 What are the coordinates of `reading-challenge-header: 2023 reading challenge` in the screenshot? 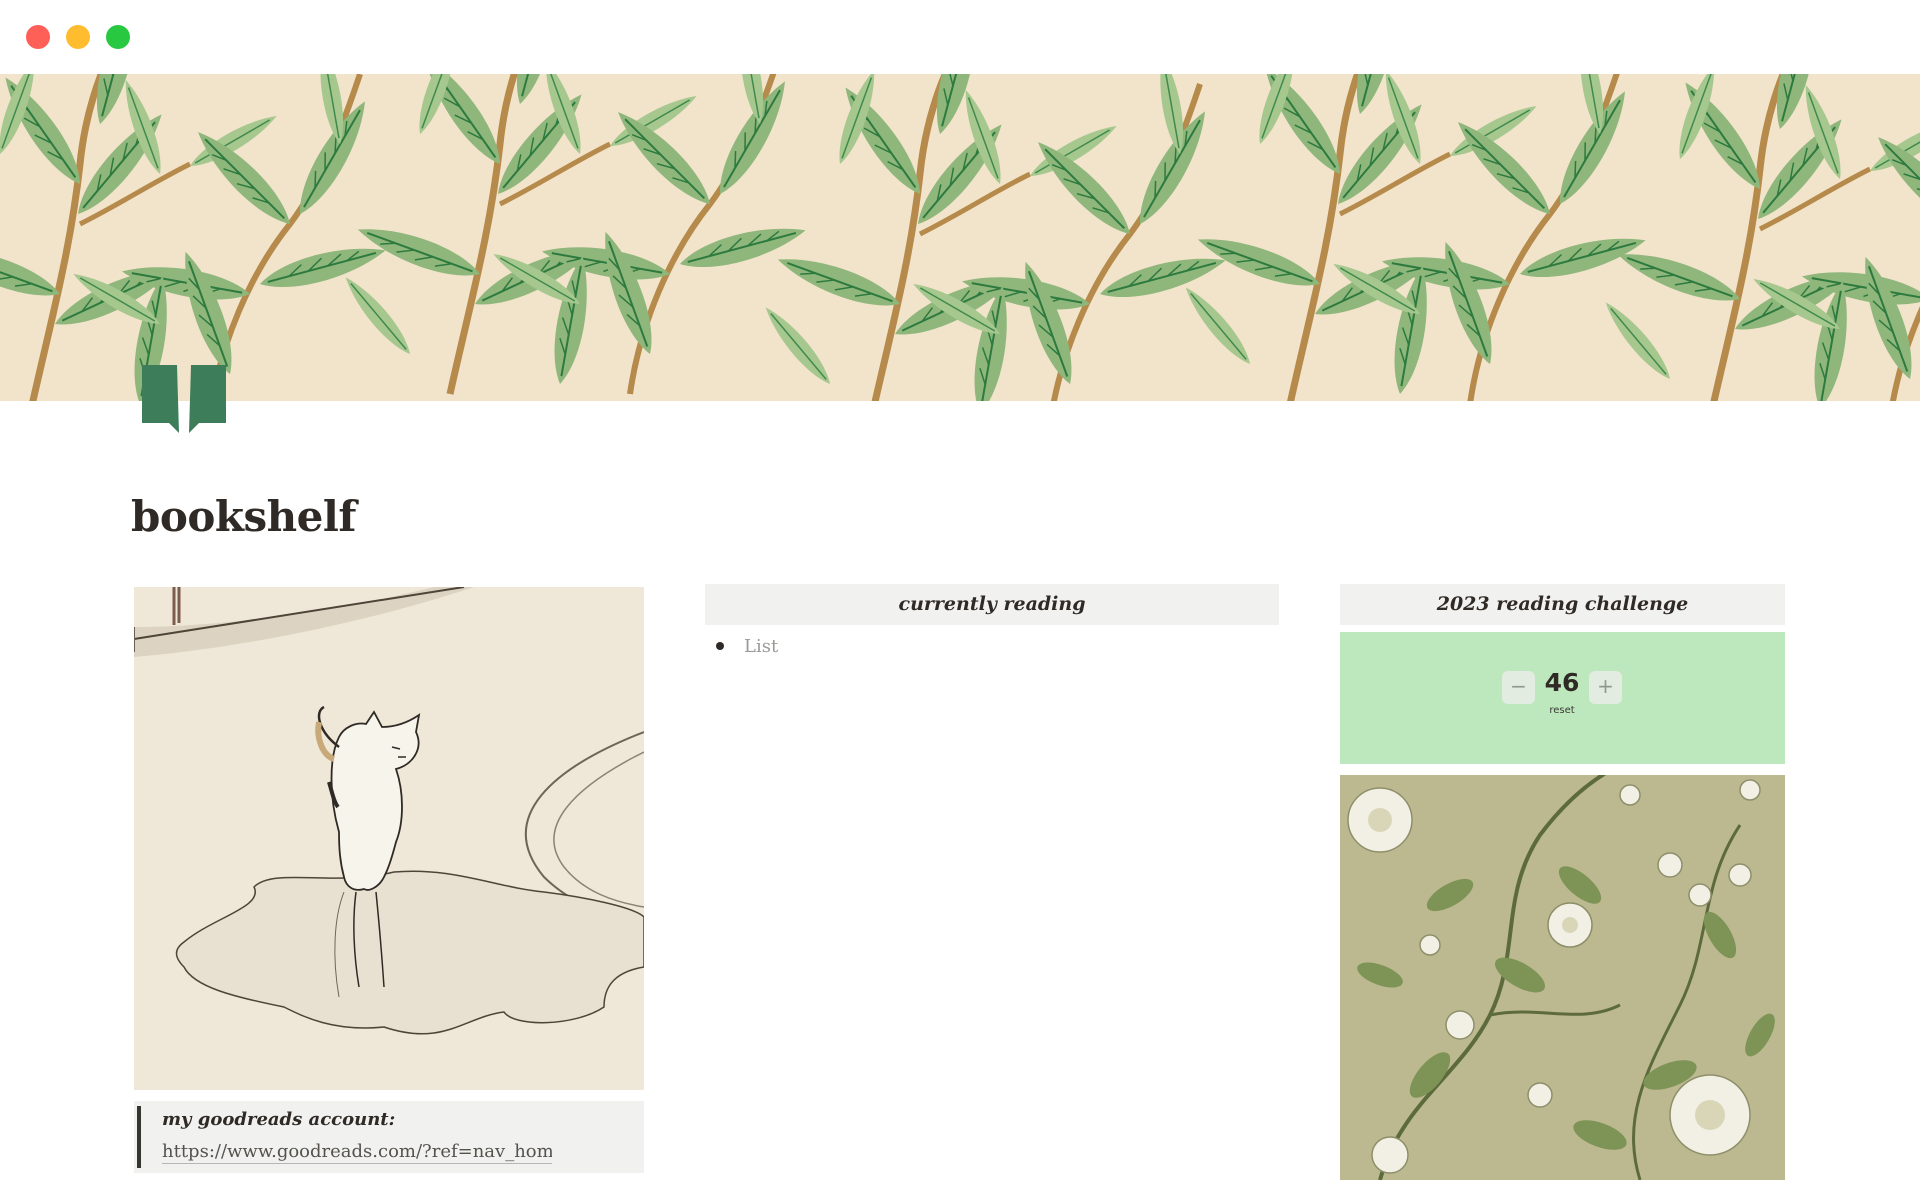 It's located at (1562, 604).